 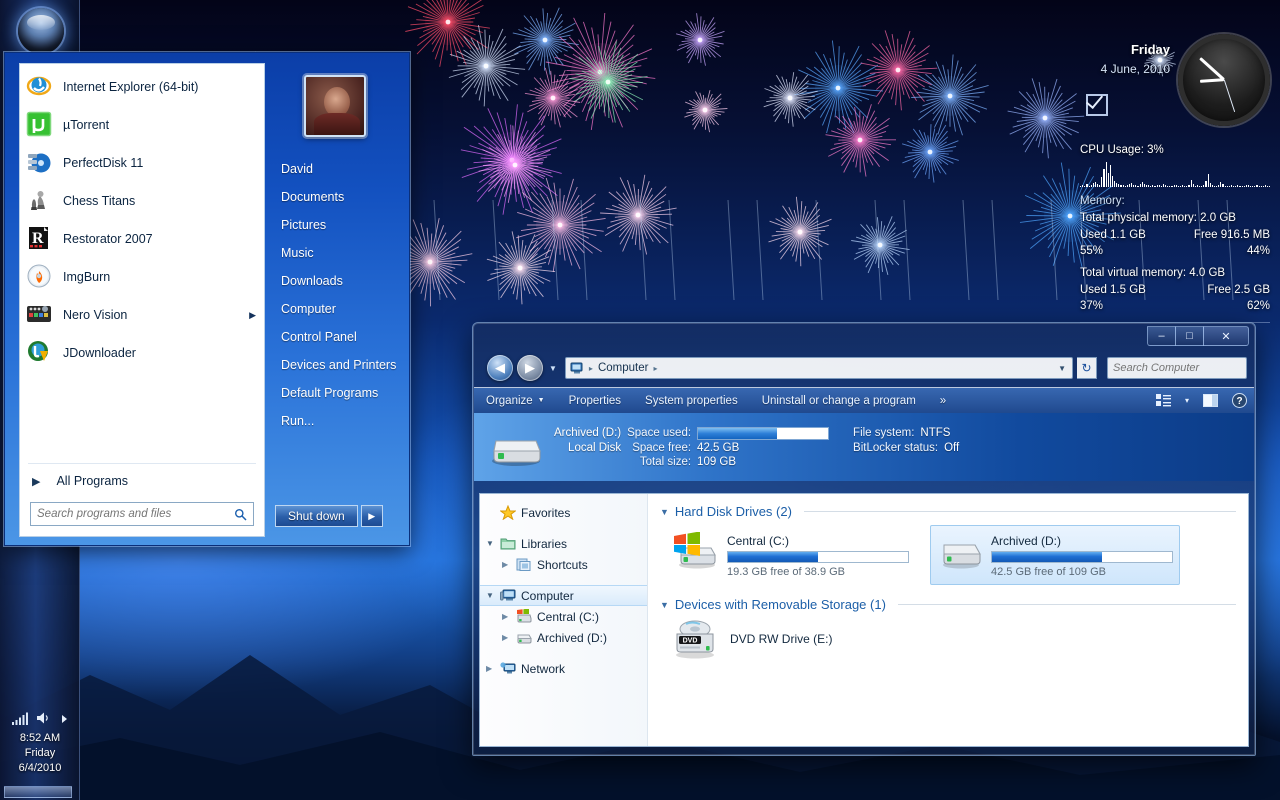 What do you see at coordinates (1187, 401) in the screenshot?
I see `chevron-down-icon: ▾` at bounding box center [1187, 401].